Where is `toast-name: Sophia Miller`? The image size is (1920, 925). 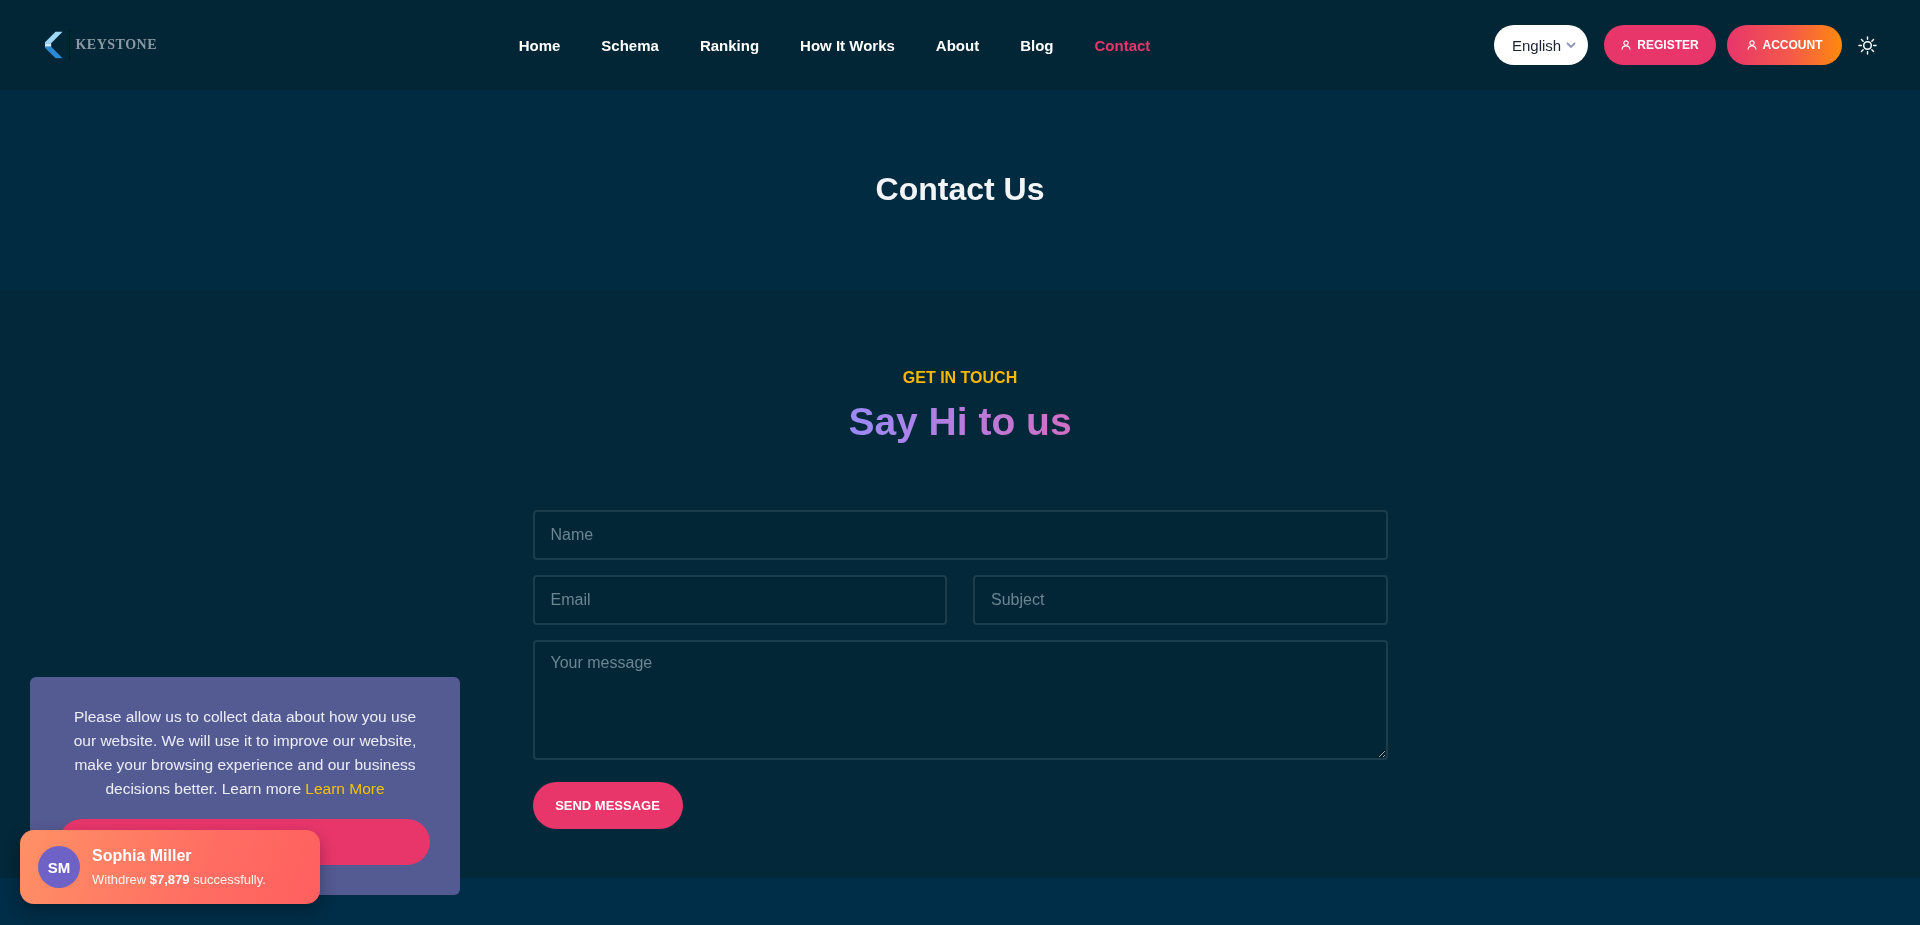 toast-name: Sophia Miller is located at coordinates (142, 856).